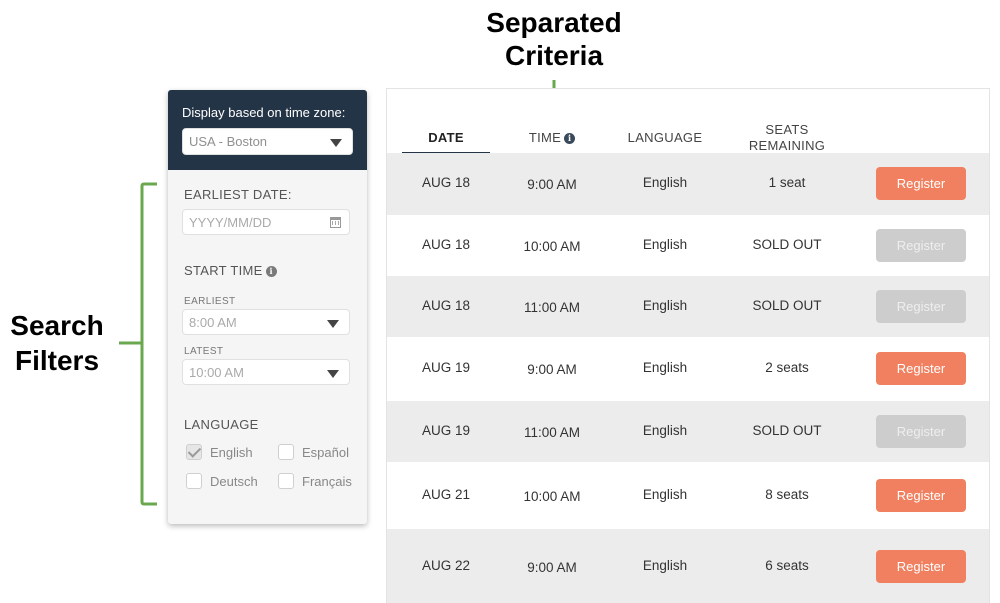 Image resolution: width=1000 pixels, height=603 pixels. What do you see at coordinates (204, 351) in the screenshot?
I see `latest-time-label: LATEST` at bounding box center [204, 351].